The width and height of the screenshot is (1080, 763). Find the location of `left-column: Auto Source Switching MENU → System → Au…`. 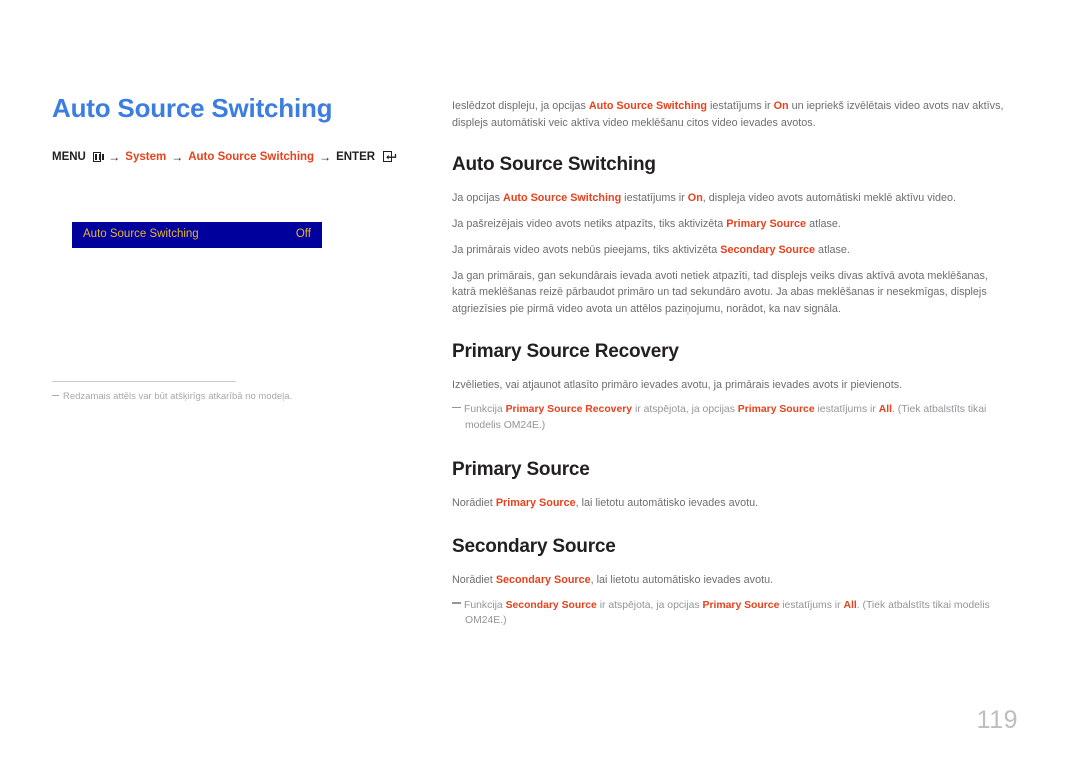

left-column: Auto Source Switching MENU → System → Au… is located at coordinates (224, 128).